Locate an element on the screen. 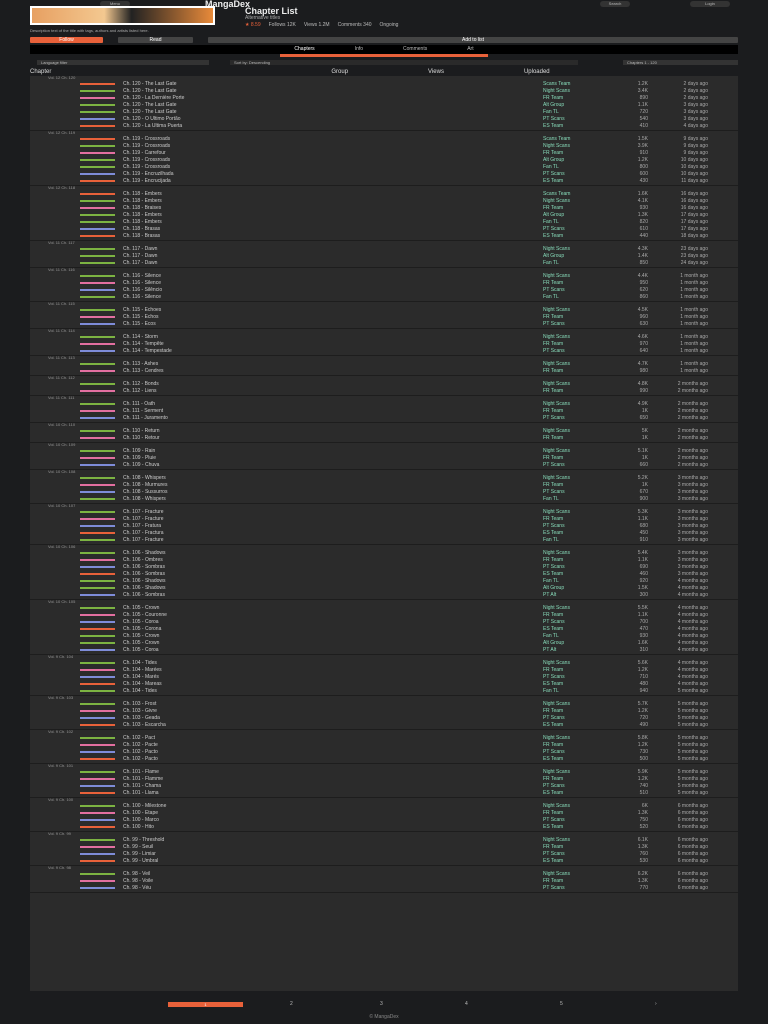  login-button: Login is located at coordinates (710, 4).